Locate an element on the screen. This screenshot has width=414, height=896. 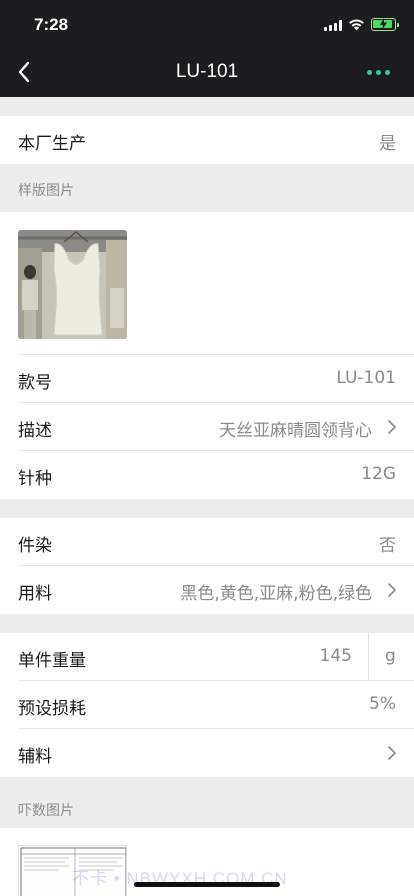
garment-dyed-value: 否 is located at coordinates (387, 546).